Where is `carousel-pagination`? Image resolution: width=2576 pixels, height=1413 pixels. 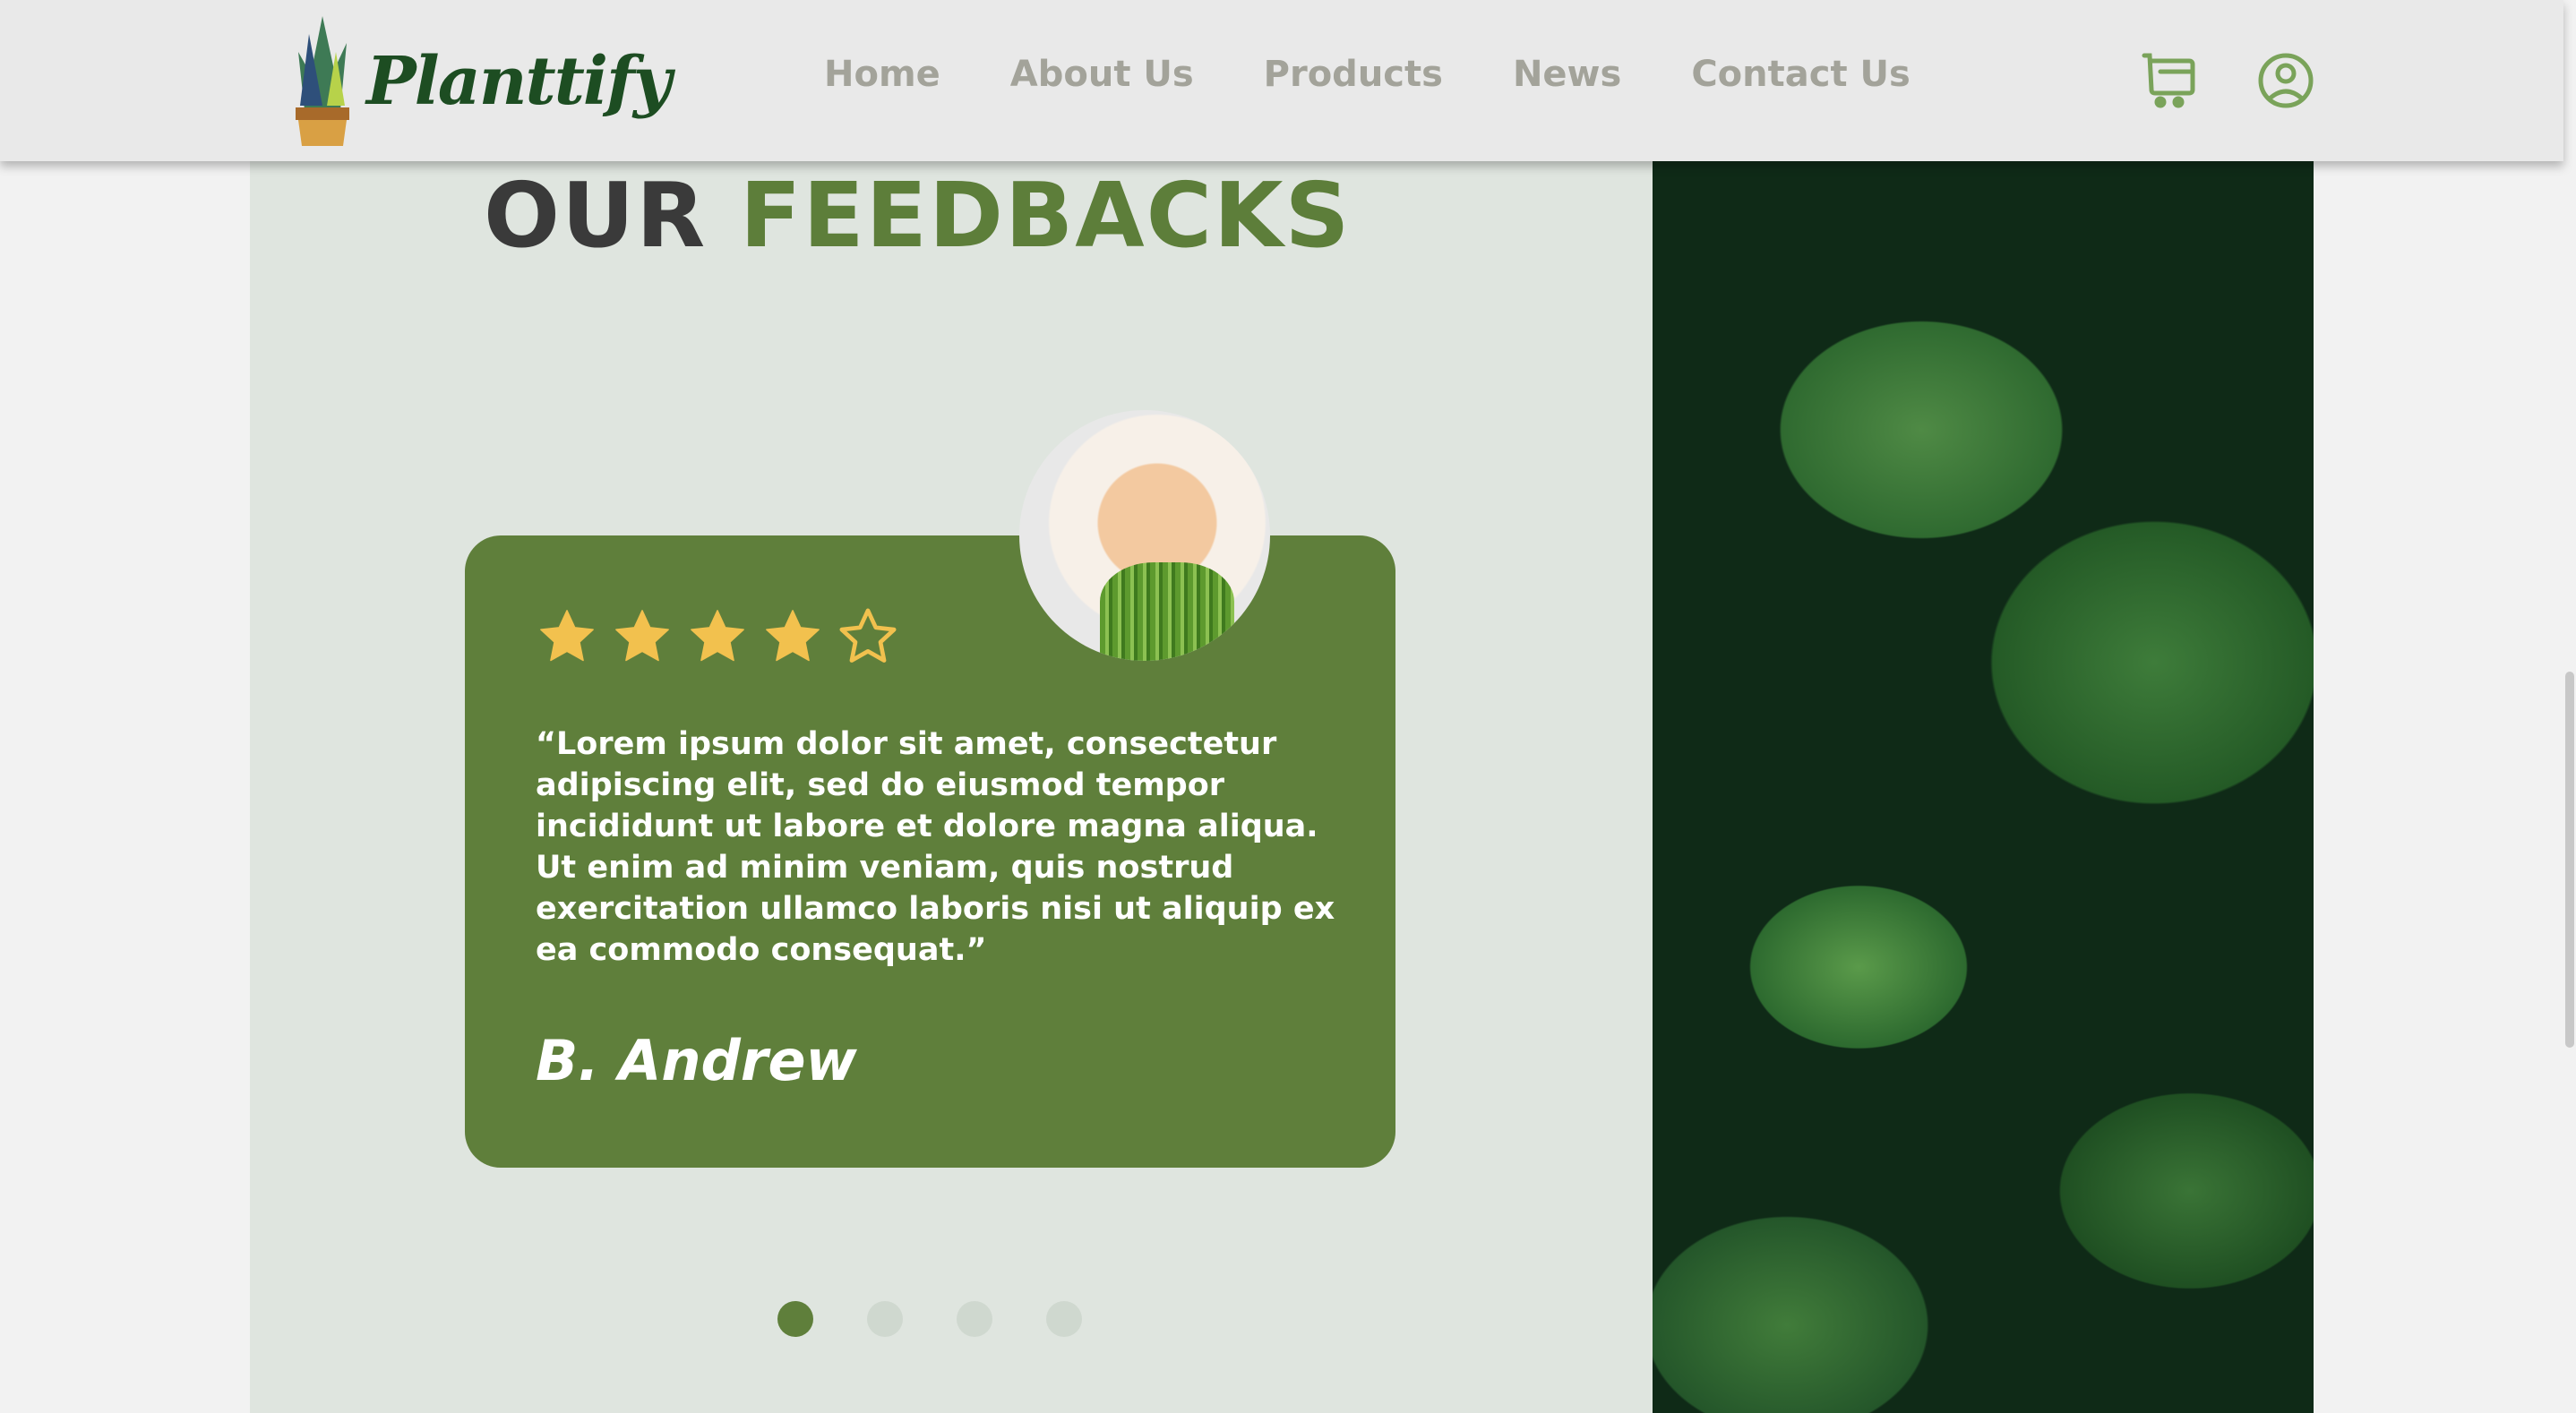
carousel-pagination is located at coordinates (929, 1319).